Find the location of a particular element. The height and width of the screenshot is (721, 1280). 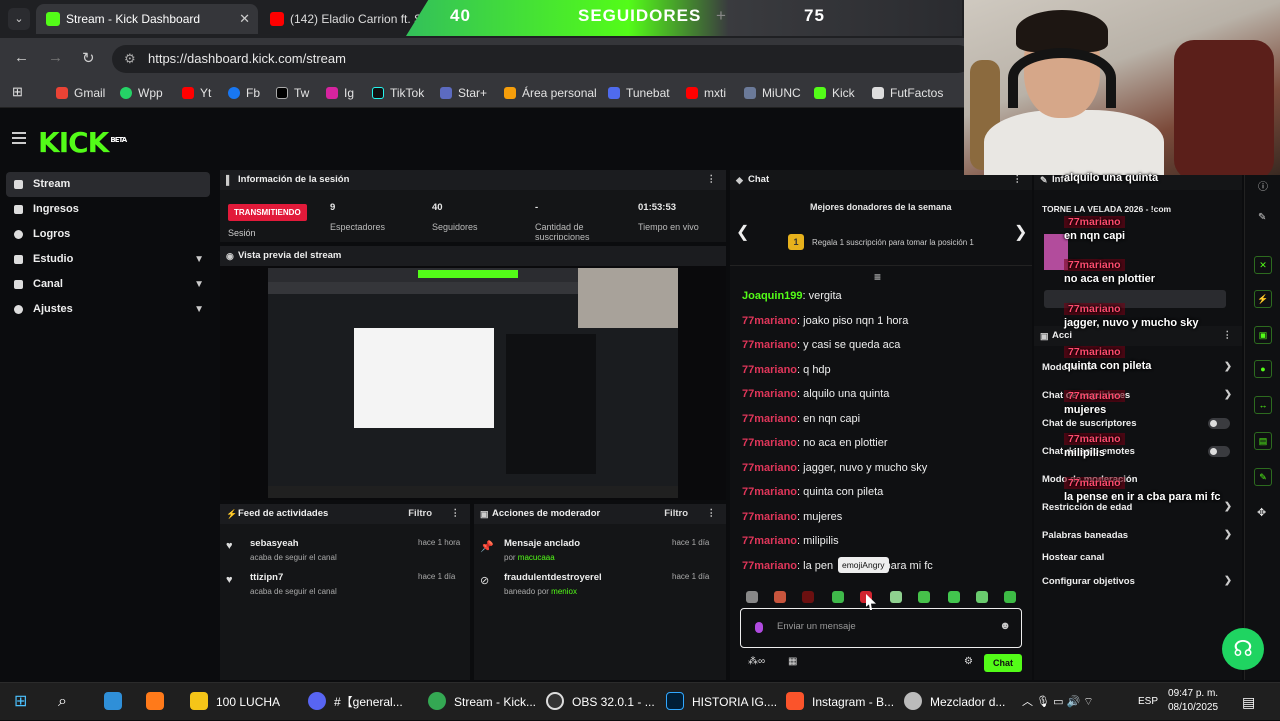

bookmark-wpp: Wpp is located at coordinates (141, 93).